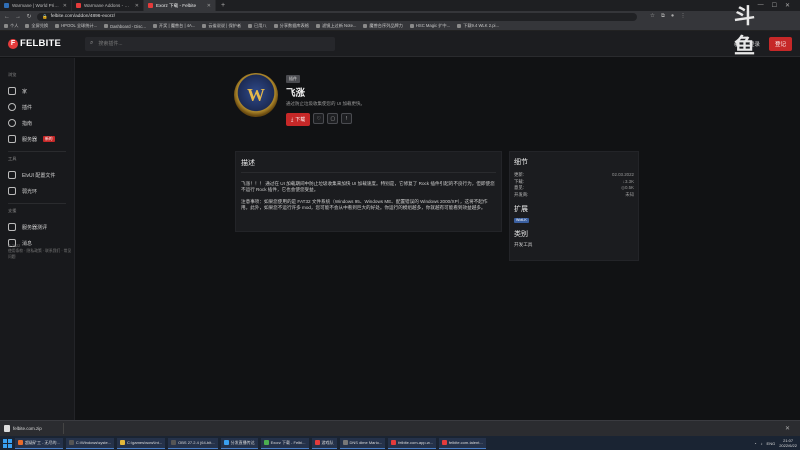 The width and height of the screenshot is (800, 450). I want to click on profile-icon: ●, so click(672, 16).